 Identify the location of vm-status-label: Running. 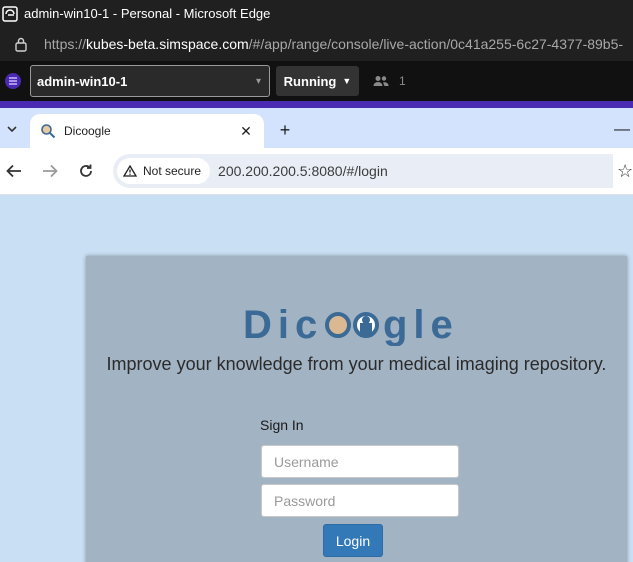
(310, 81).